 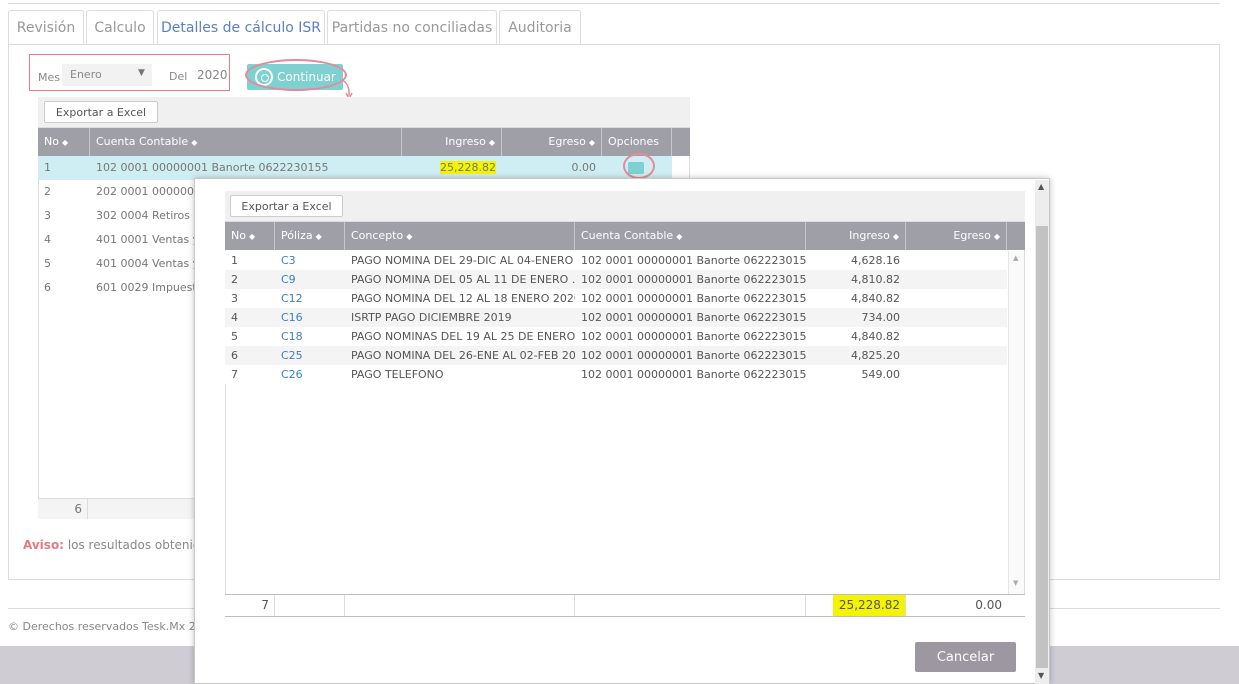 I want to click on cancelar-label: Cancelar, so click(x=965, y=657).